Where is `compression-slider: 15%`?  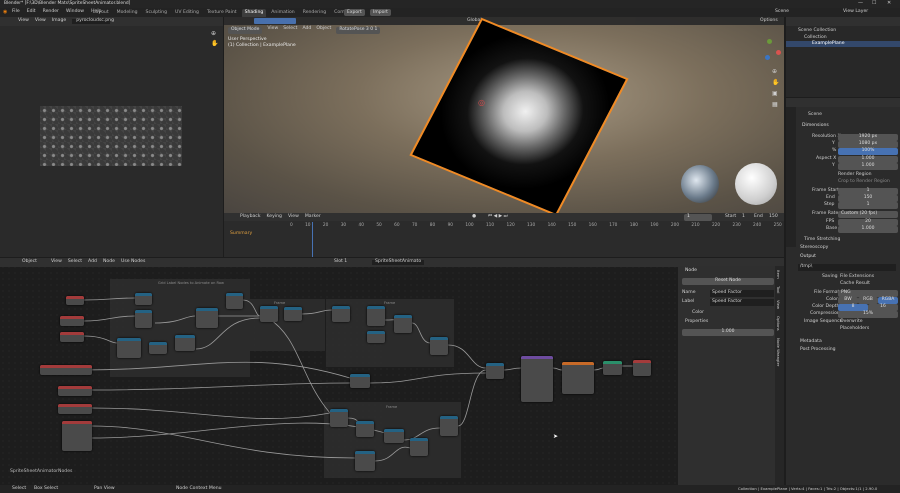
compression-slider: 15% is located at coordinates (868, 314).